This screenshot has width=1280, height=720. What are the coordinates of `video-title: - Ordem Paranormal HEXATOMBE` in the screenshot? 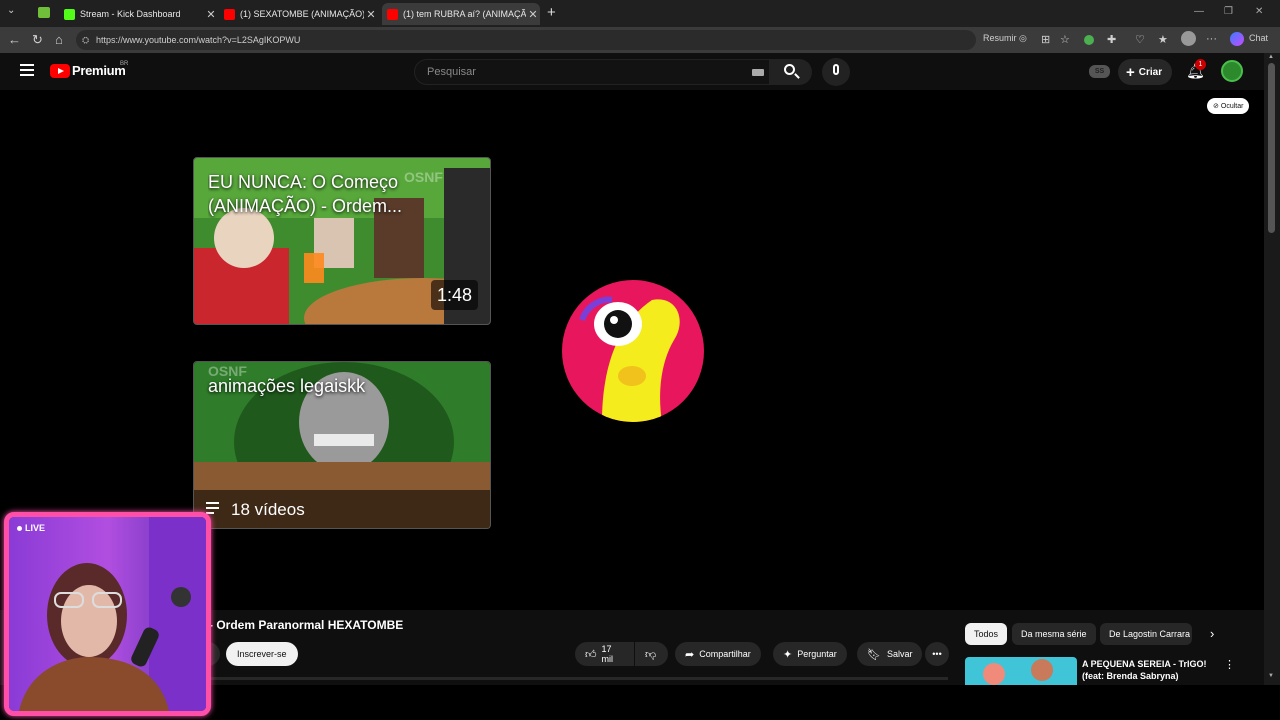 It's located at (306, 625).